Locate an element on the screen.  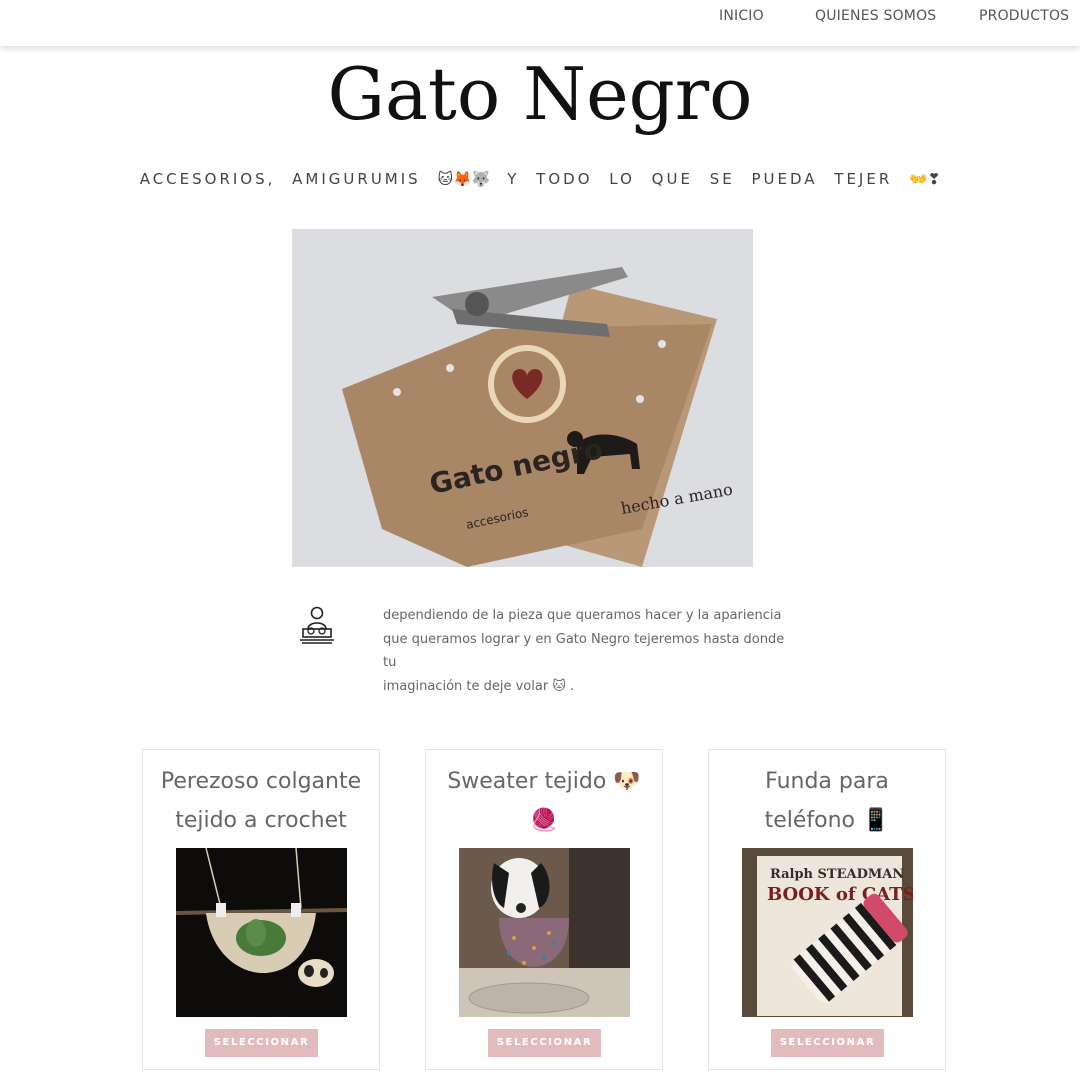
nav-link-inicio: INICIO is located at coordinates (741, 16).